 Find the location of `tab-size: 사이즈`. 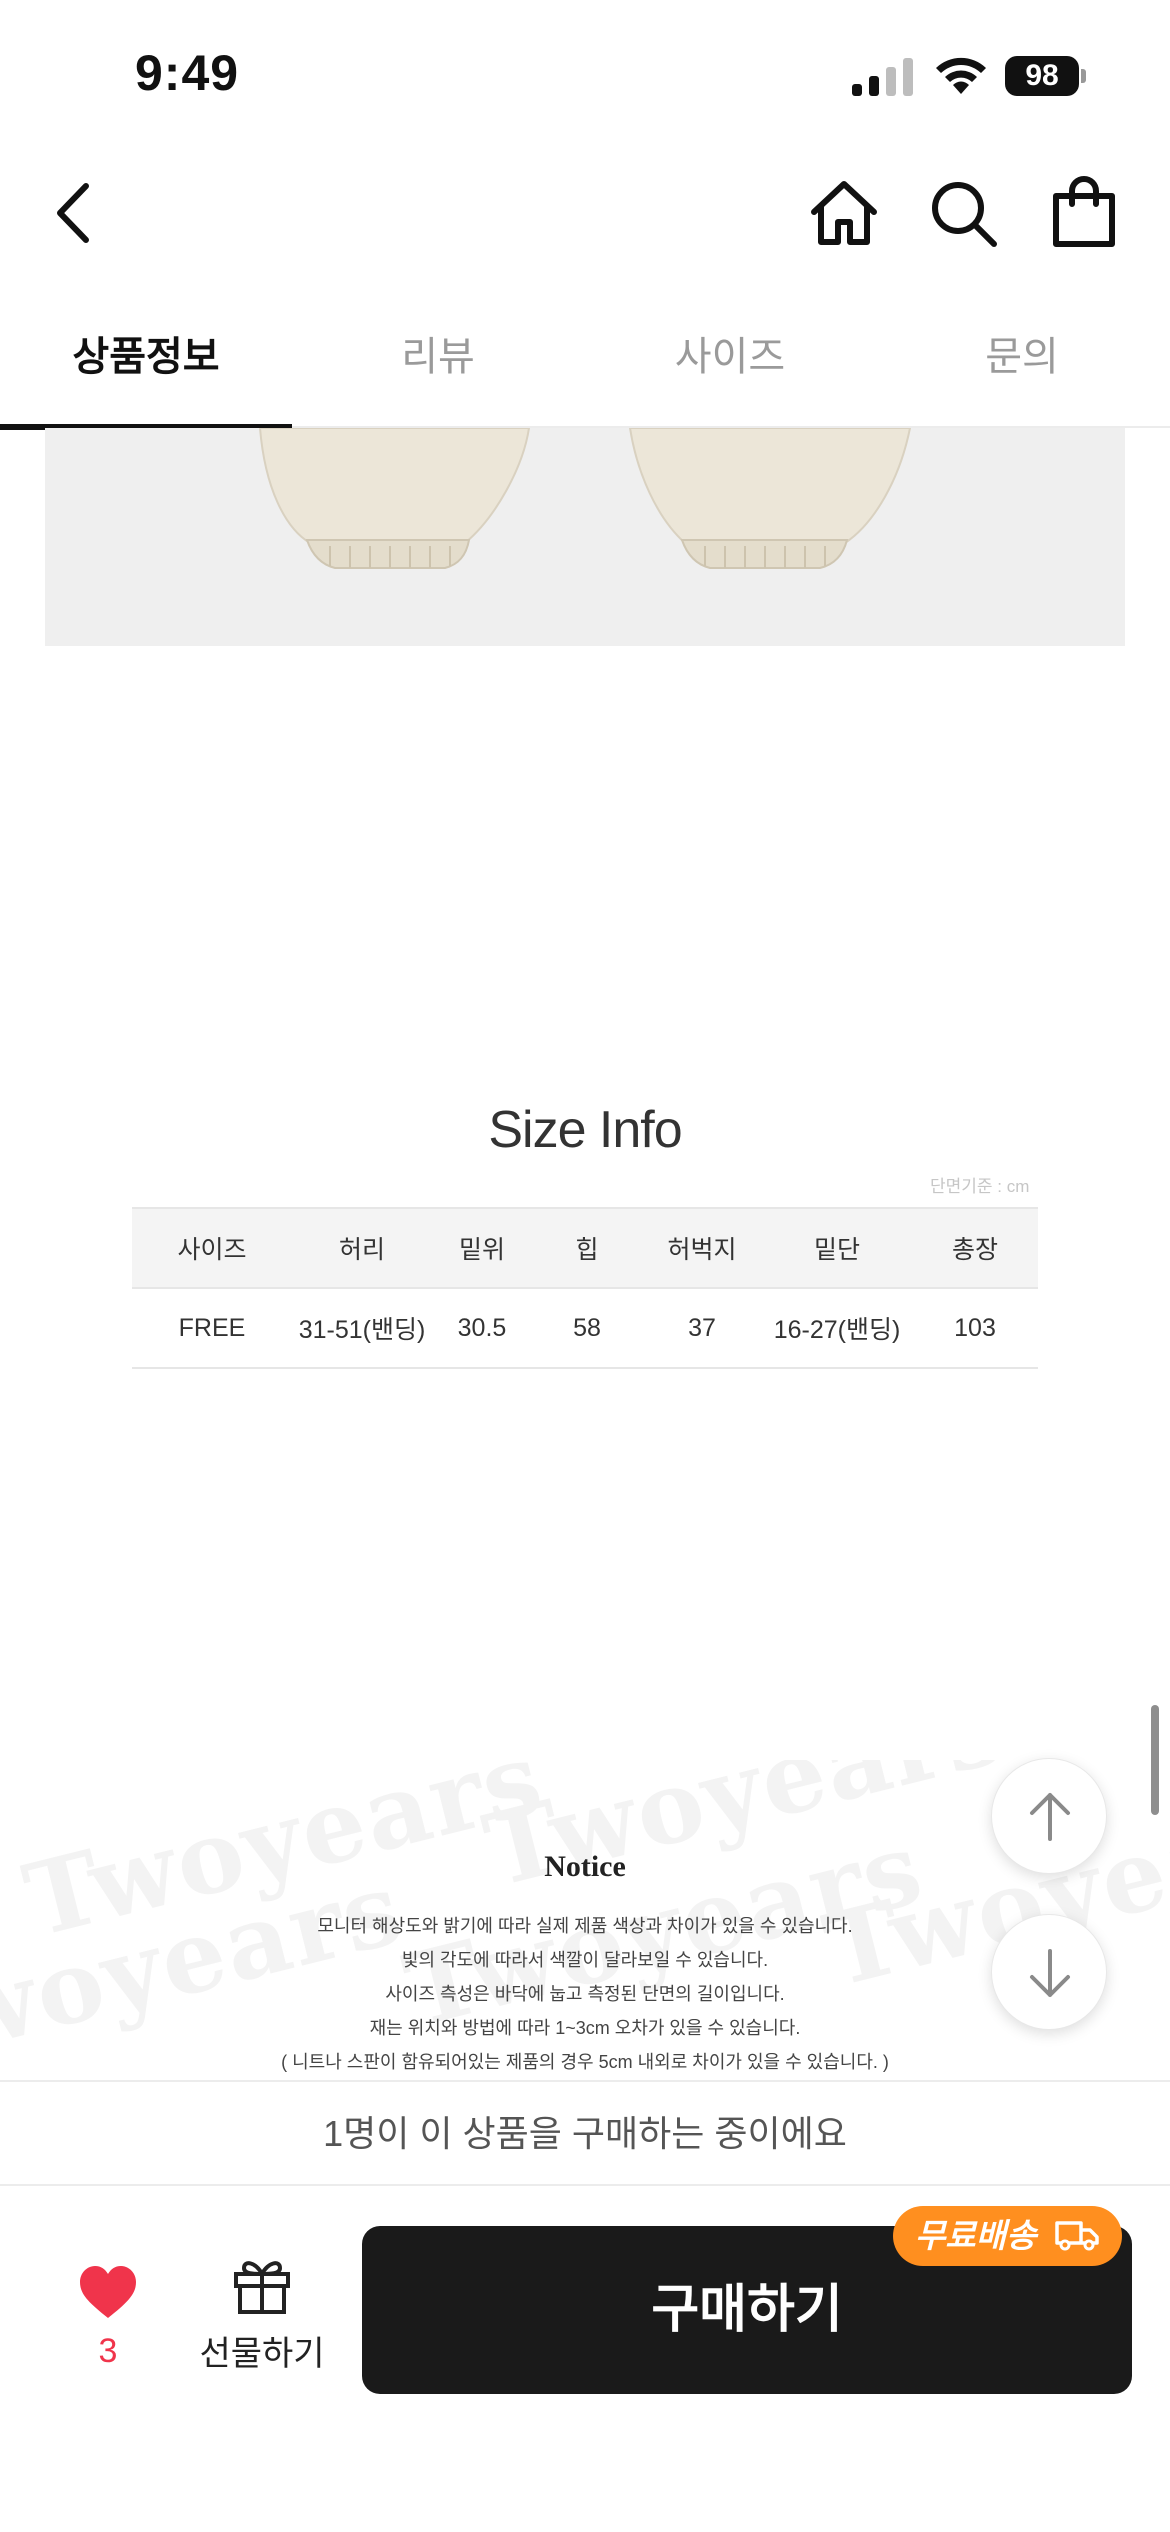

tab-size: 사이즈 is located at coordinates (730, 364).